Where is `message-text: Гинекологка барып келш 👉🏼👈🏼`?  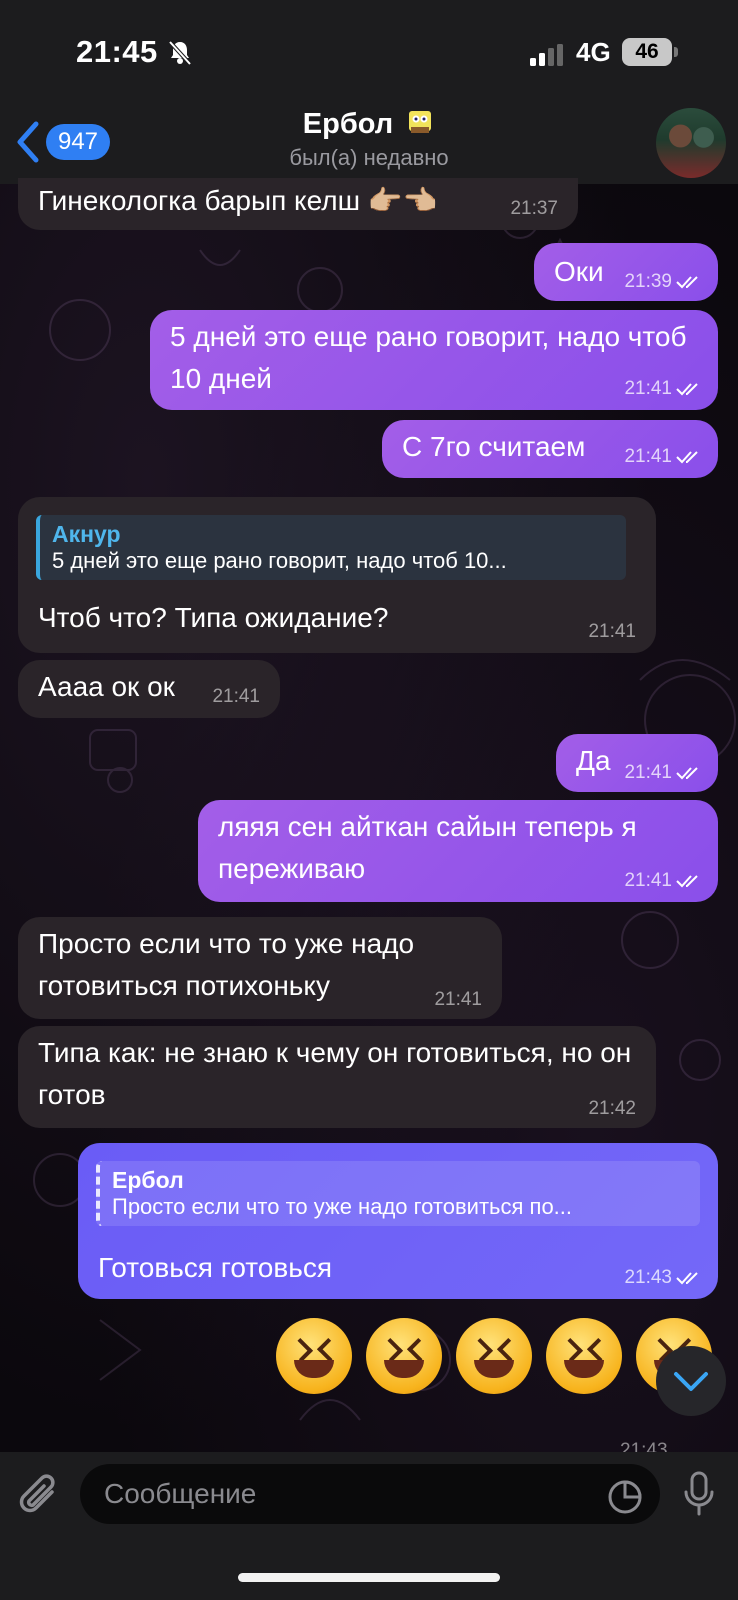
message-text: Гинекологка барып келш 👉🏼👈🏼 is located at coordinates (238, 200).